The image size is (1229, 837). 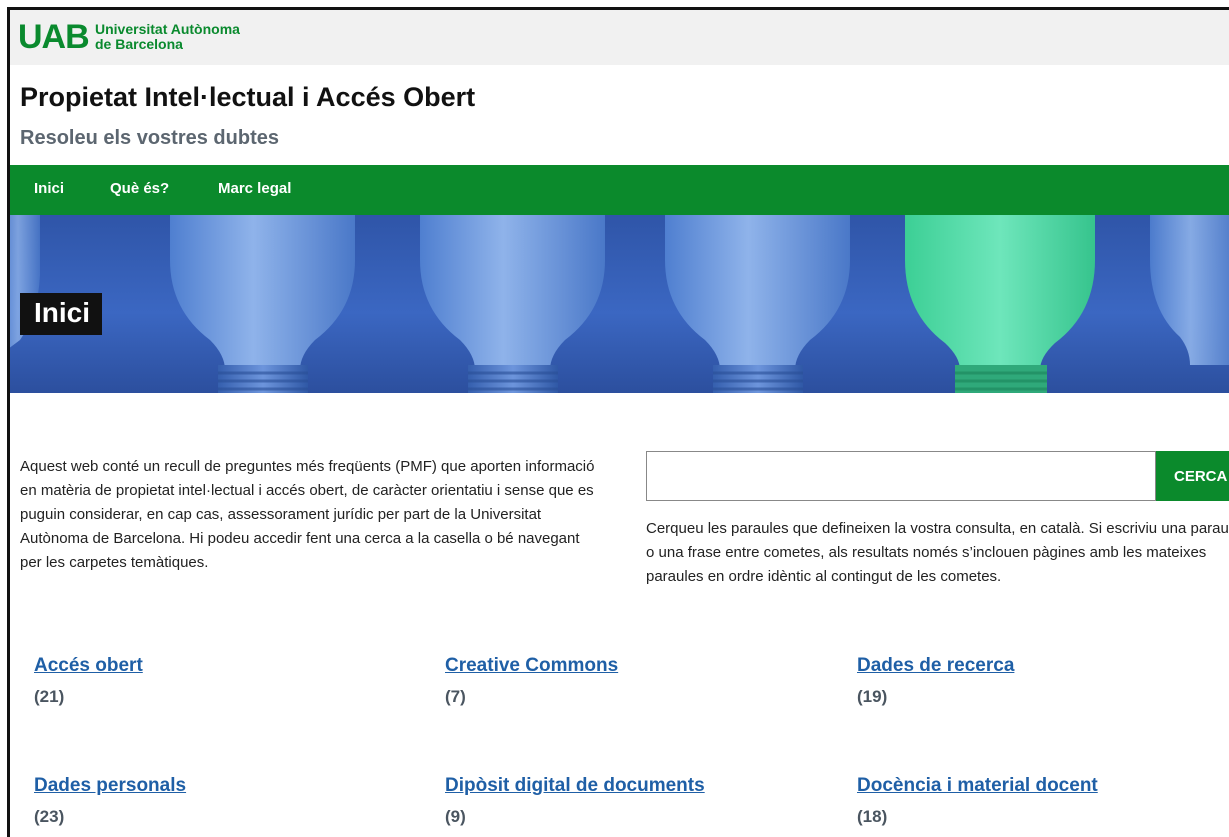 What do you see at coordinates (139, 44) in the screenshot?
I see `logo-line-2: de Barcelona` at bounding box center [139, 44].